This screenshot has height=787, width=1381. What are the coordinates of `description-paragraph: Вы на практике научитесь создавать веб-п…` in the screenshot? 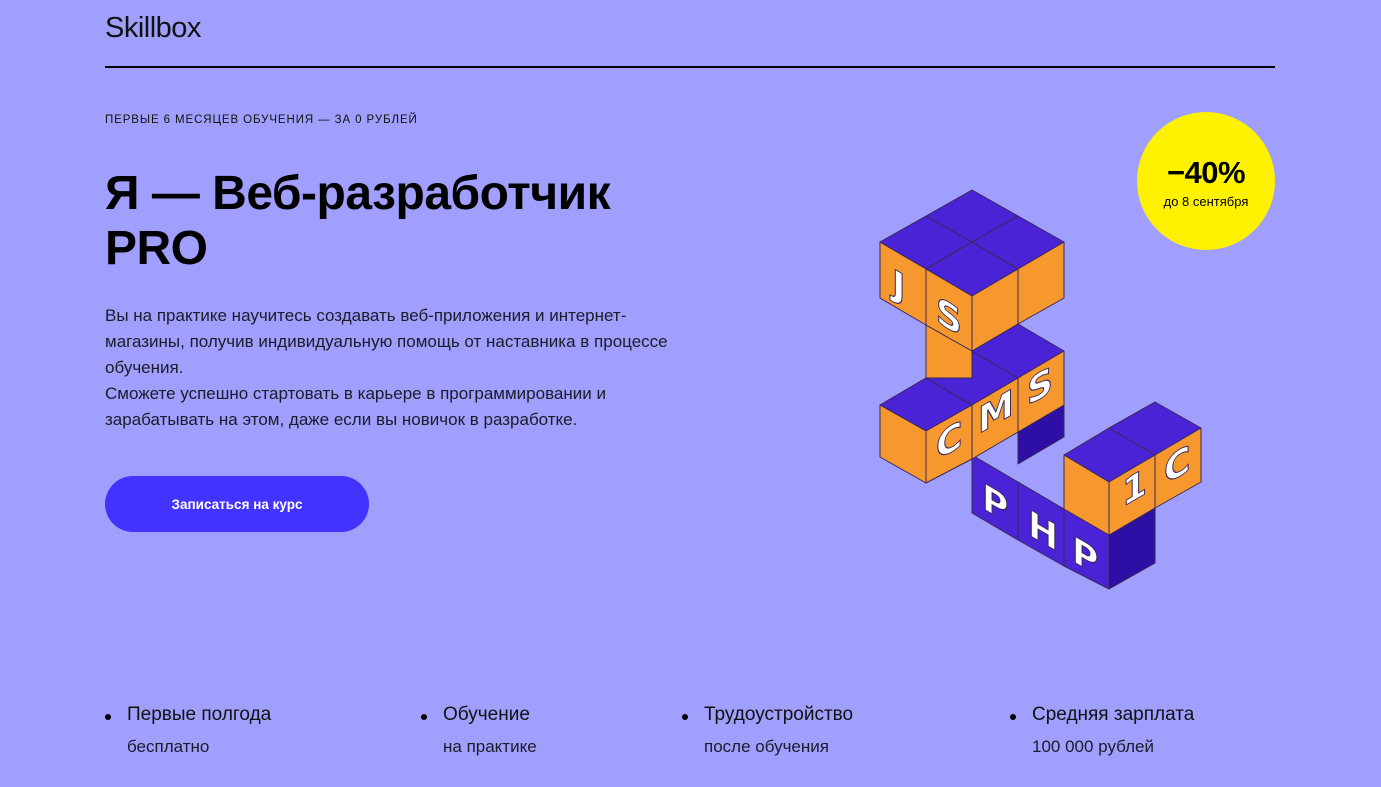 It's located at (386, 341).